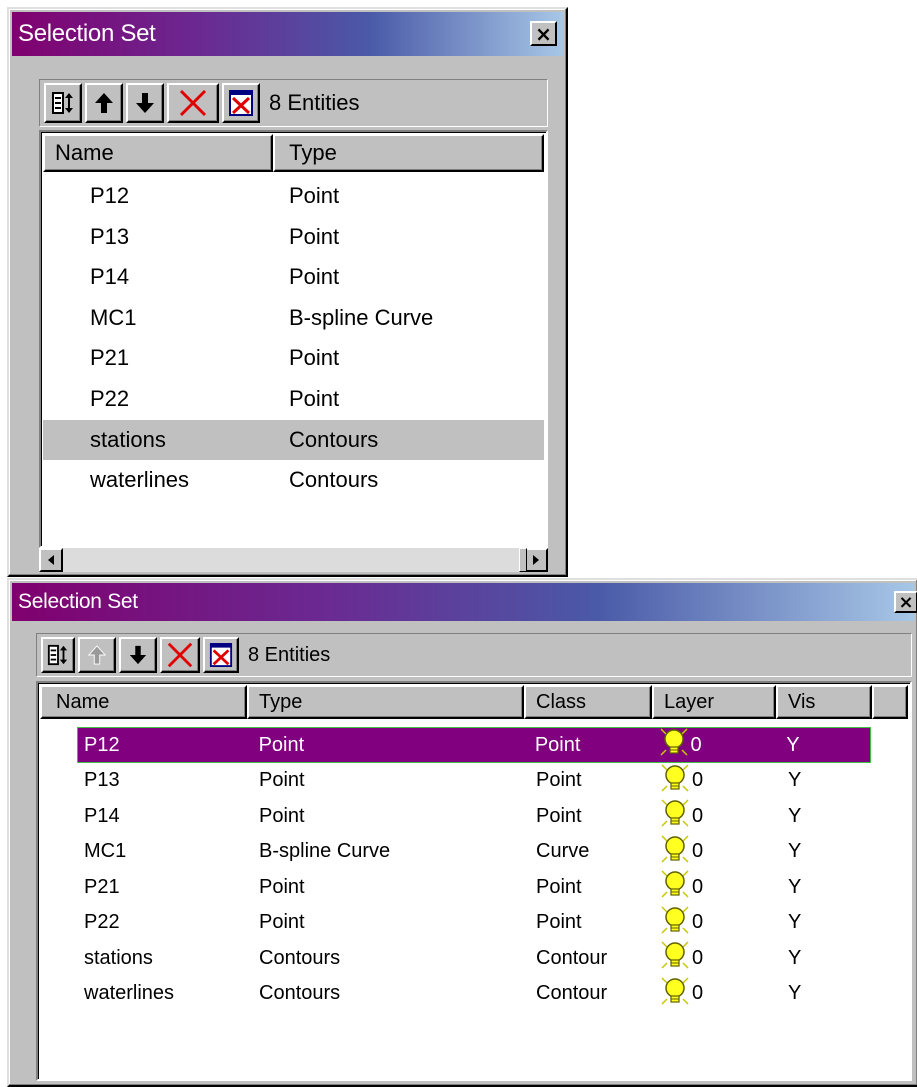  I want to click on cell-name: waterlines, so click(129, 993).